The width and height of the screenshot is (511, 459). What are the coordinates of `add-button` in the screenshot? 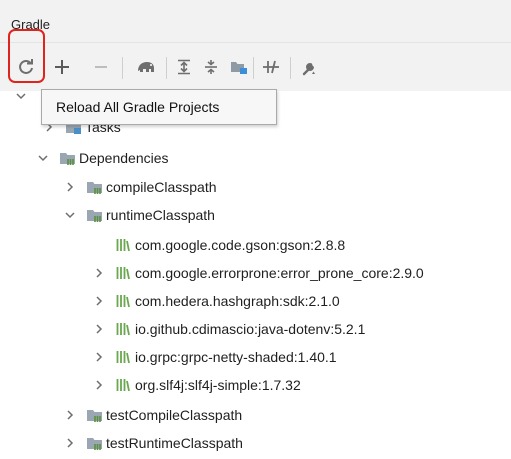 It's located at (62, 67).